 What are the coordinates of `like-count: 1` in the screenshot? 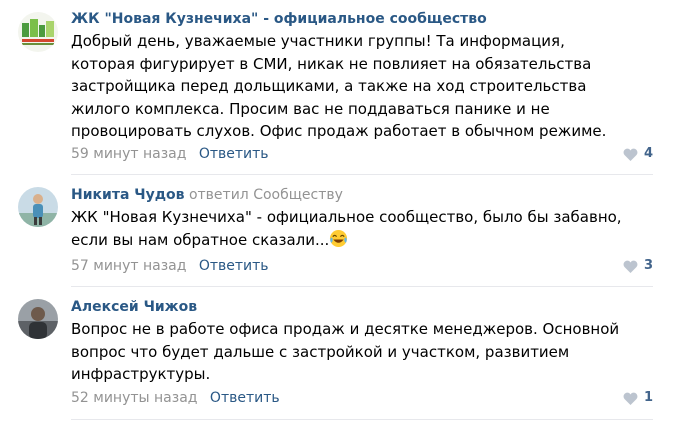 It's located at (648, 397).